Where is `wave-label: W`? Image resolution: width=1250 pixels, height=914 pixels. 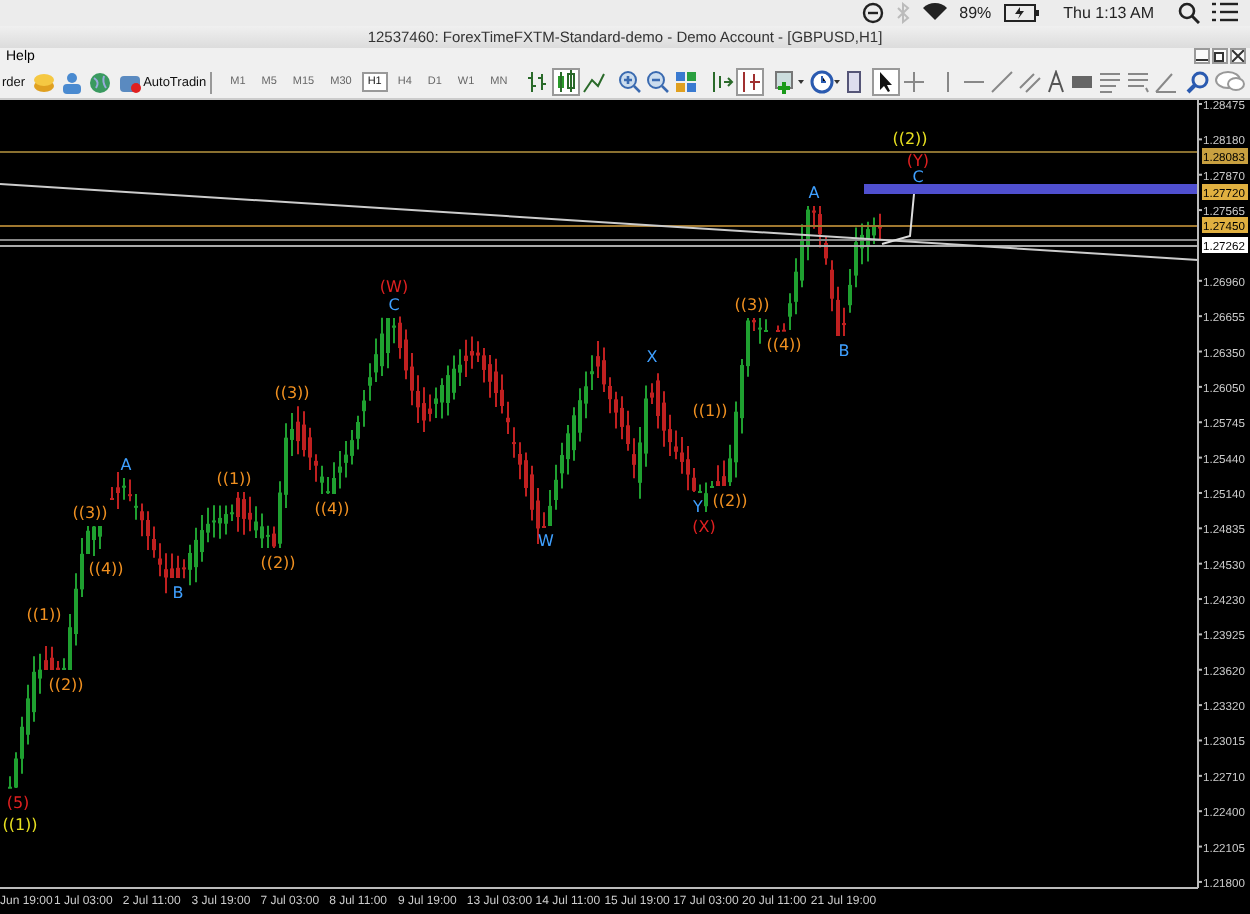 wave-label: W is located at coordinates (546, 541).